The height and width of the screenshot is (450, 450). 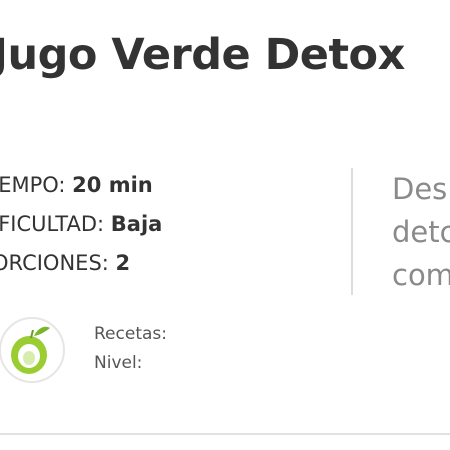 I want to click on meta-difficulty: IFICULTAD: Baja, so click(x=81, y=224).